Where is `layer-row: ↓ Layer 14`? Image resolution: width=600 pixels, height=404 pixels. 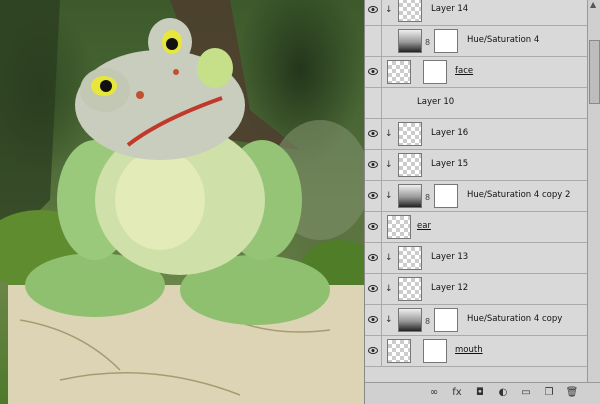 layer-row: ↓ Layer 14 is located at coordinates (476, 13).